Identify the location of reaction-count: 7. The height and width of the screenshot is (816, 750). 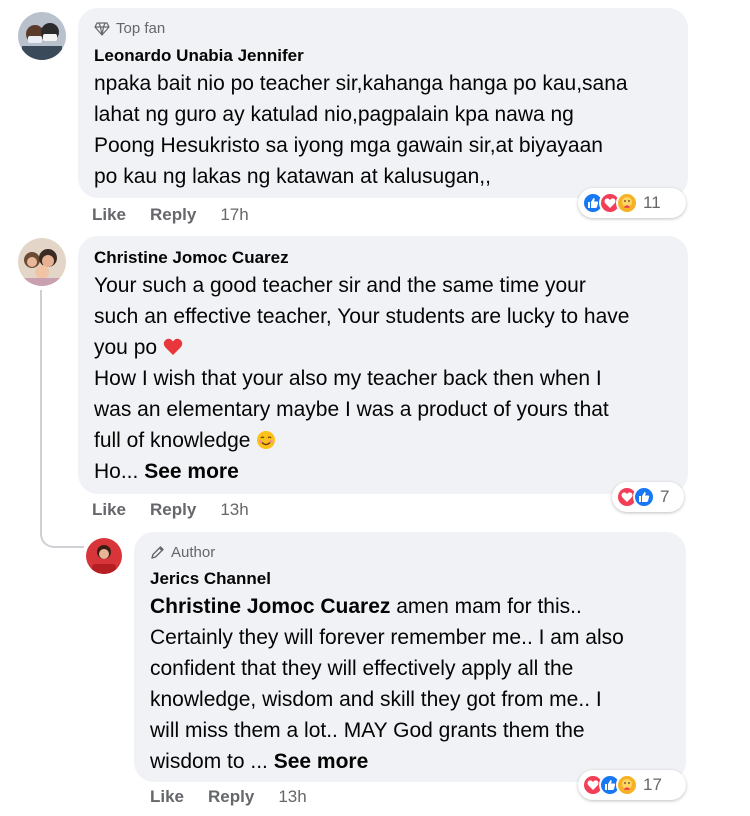
(665, 496).